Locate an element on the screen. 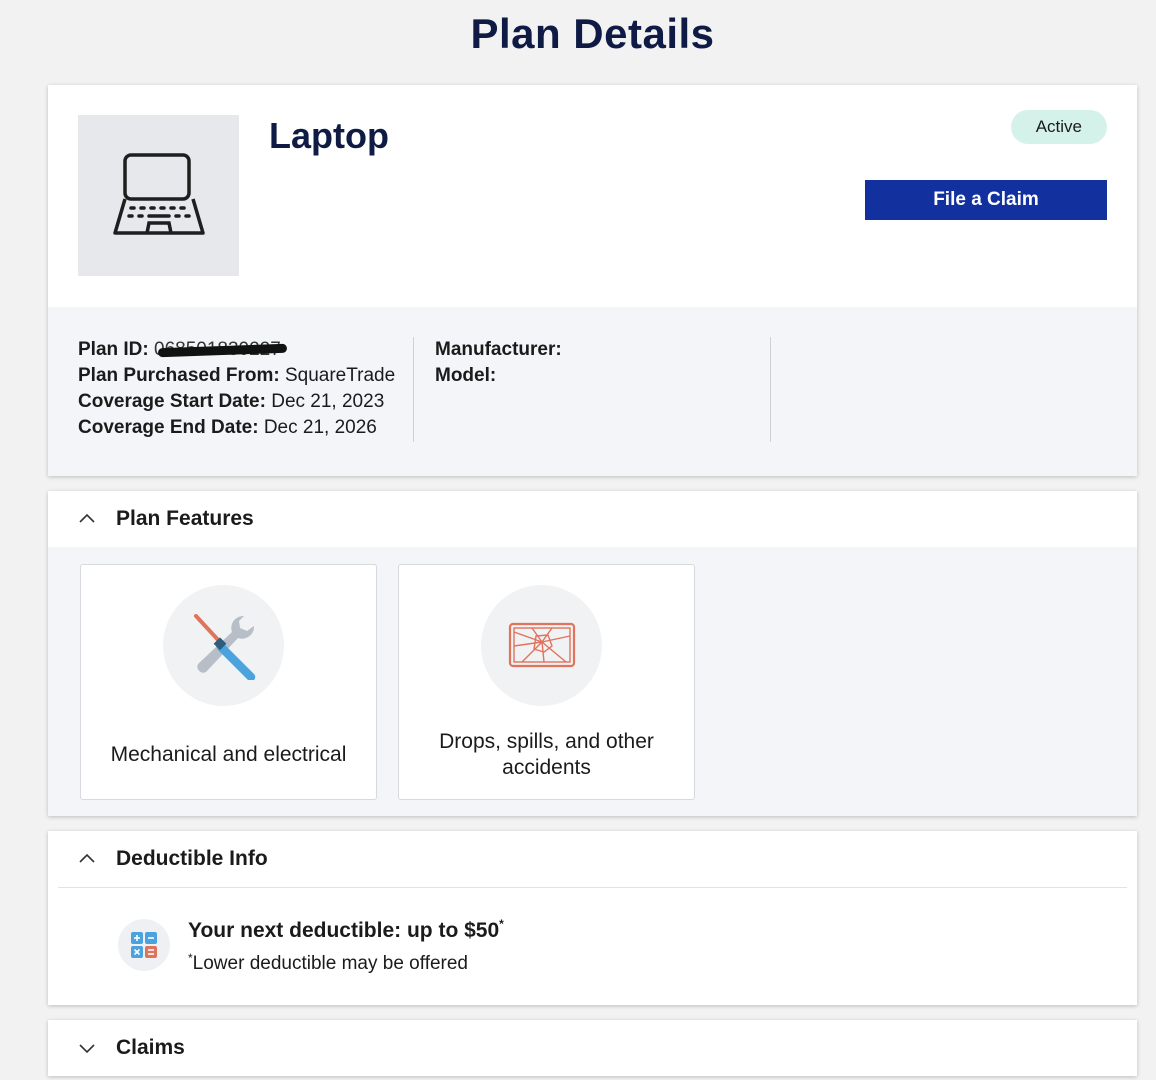 This screenshot has height=1080, width=1156. device-info-column: Manufacturer: Model: is located at coordinates (603, 389).